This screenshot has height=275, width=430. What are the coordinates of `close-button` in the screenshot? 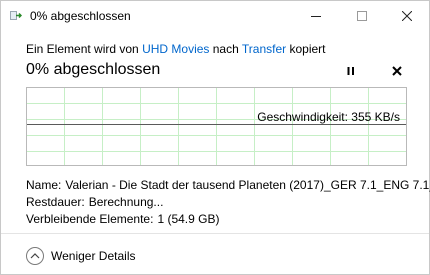 It's located at (407, 16).